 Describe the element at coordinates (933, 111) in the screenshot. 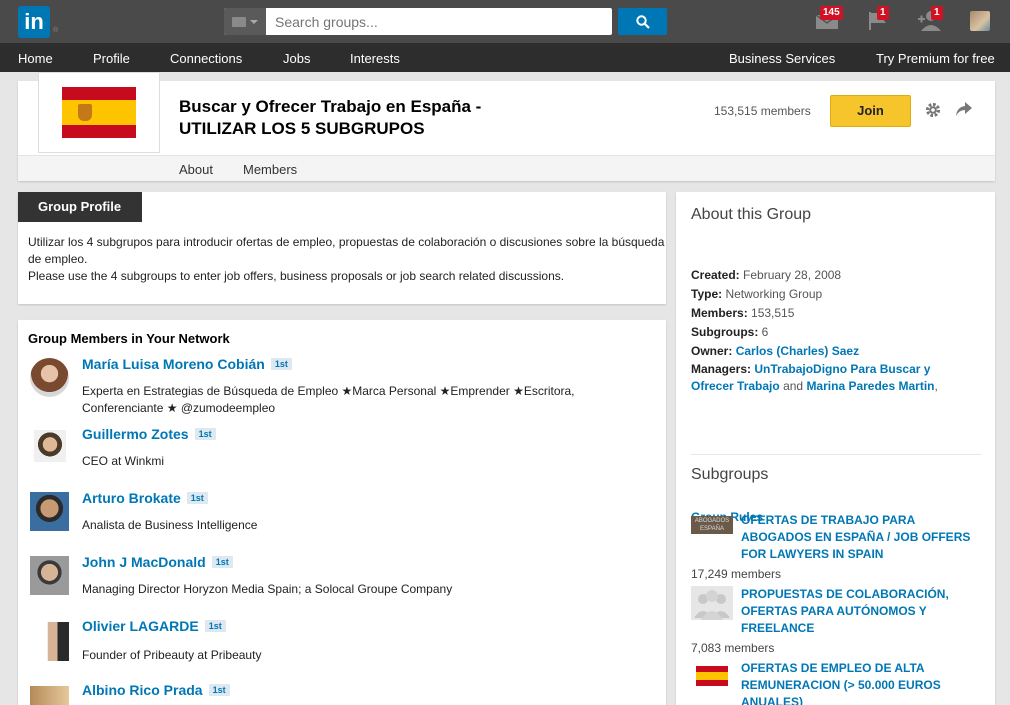

I see `gear-icon` at that location.